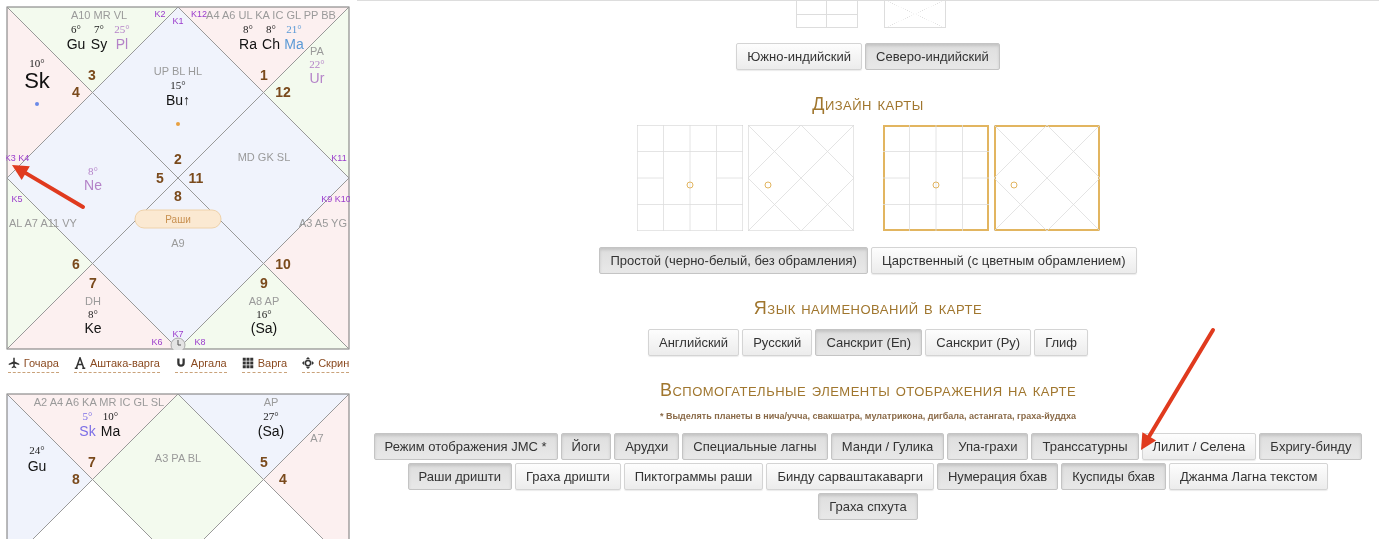 The image size is (1379, 539). Describe the element at coordinates (178, 85) in the screenshot. I see `planet-degree: 15°` at that location.